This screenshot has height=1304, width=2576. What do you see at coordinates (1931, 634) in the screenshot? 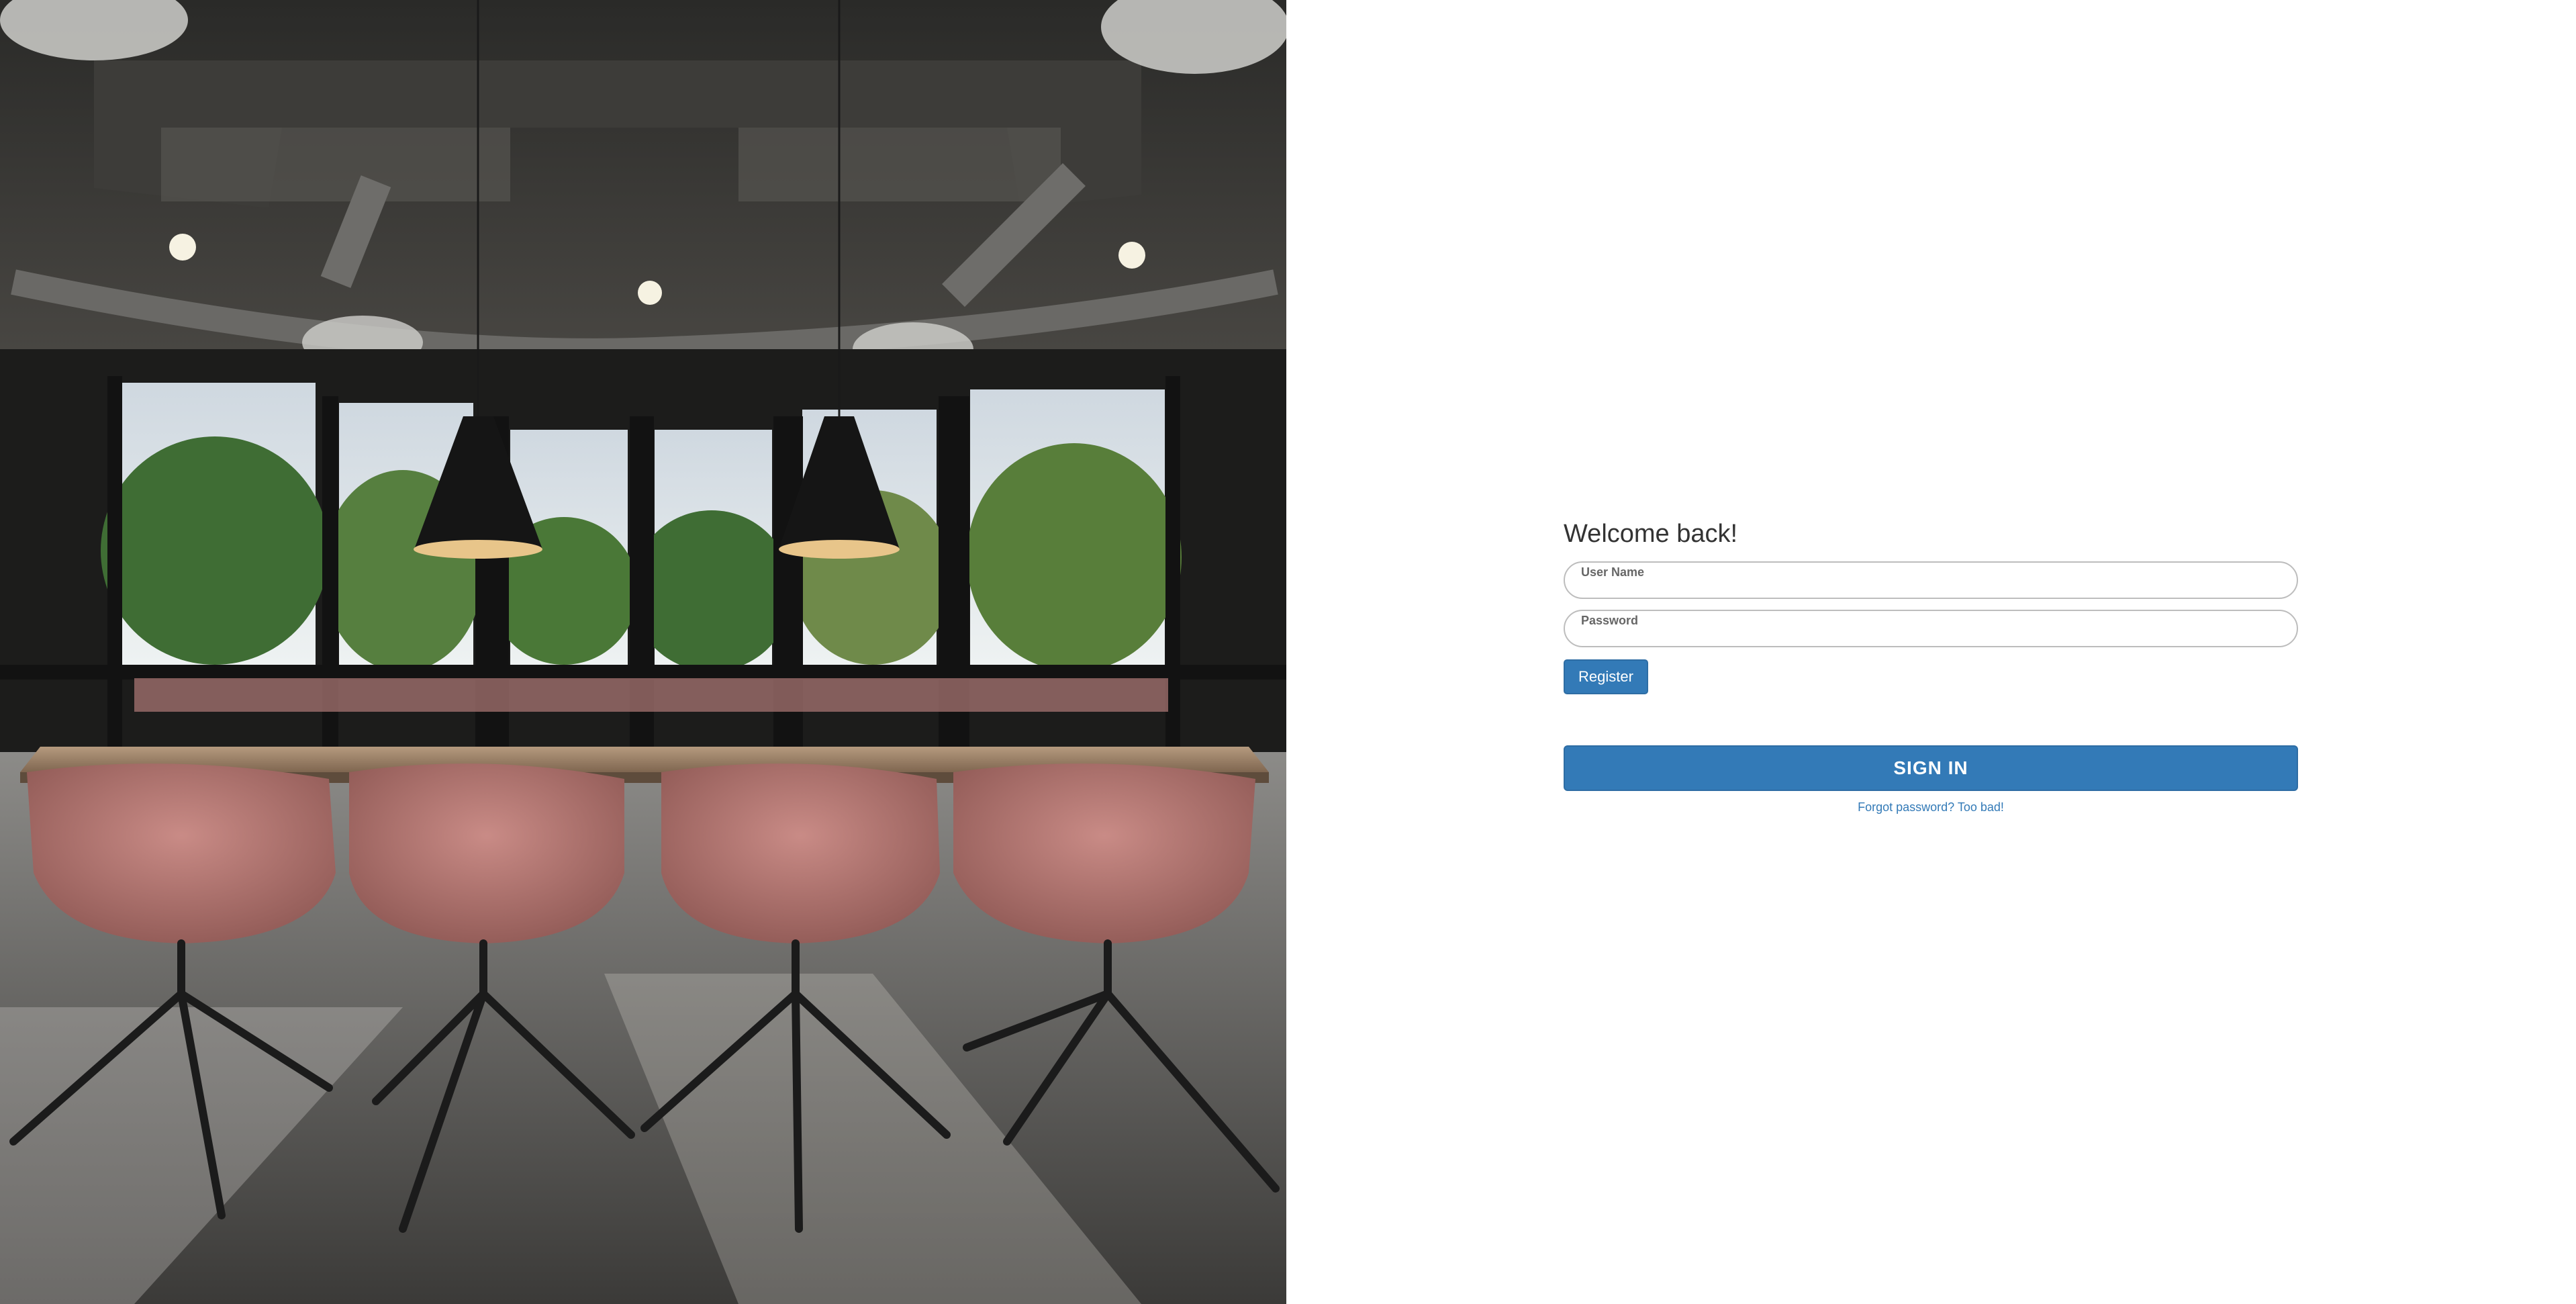
I see `password-input` at bounding box center [1931, 634].